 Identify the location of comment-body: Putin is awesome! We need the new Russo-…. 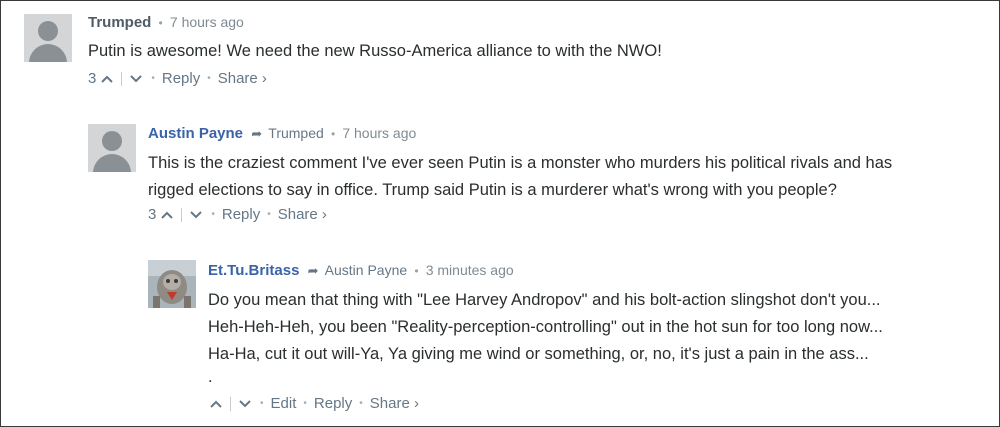
(375, 51).